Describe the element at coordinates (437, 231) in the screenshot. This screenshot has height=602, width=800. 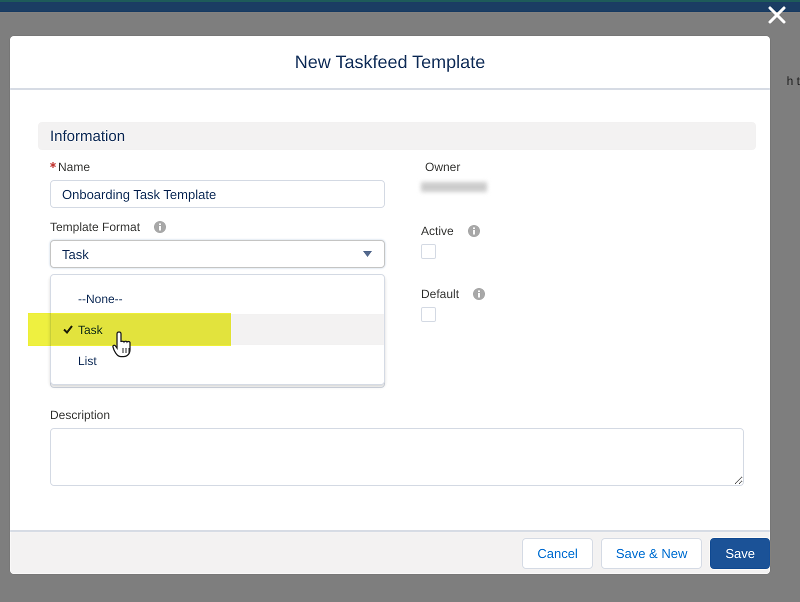
I see `field-label: Active` at that location.